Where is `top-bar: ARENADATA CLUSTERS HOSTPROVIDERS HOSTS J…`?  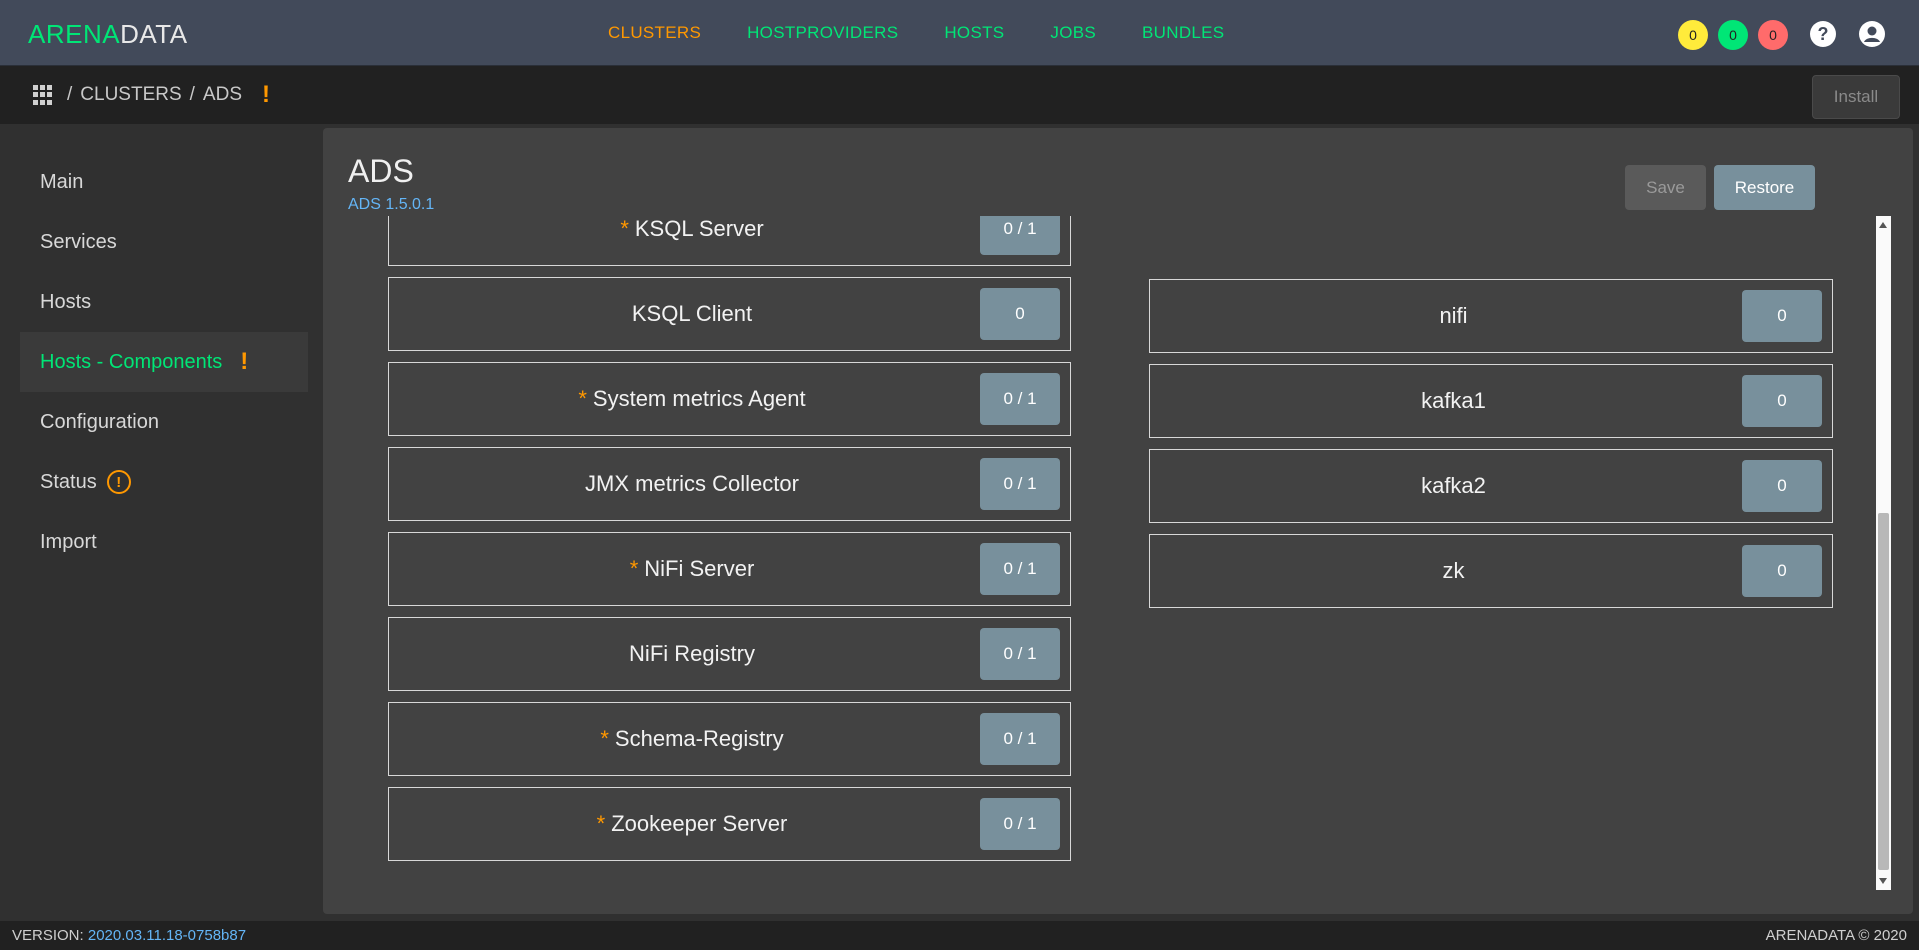
top-bar: ARENADATA CLUSTERS HOSTPROVIDERS HOSTS J… is located at coordinates (959, 33).